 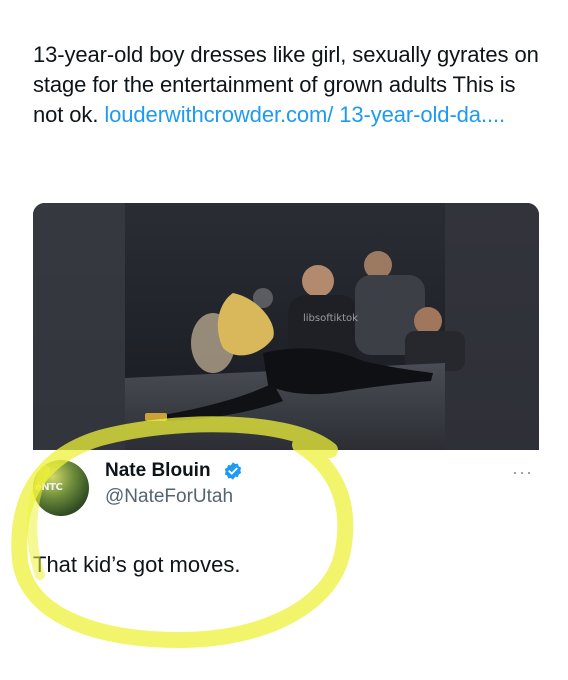 I want to click on watermark: libsoftiktok, so click(x=330, y=318).